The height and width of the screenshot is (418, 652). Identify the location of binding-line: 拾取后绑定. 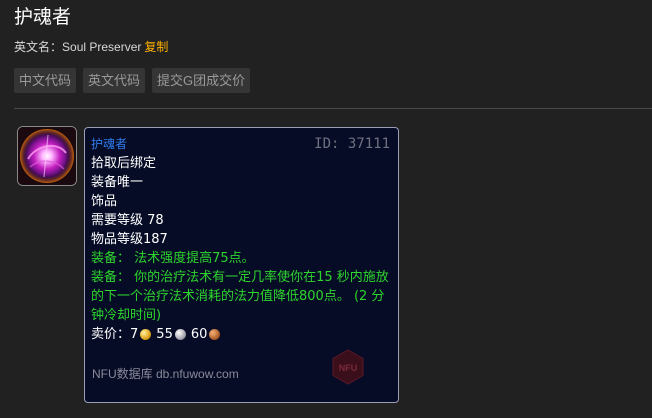
(124, 163).